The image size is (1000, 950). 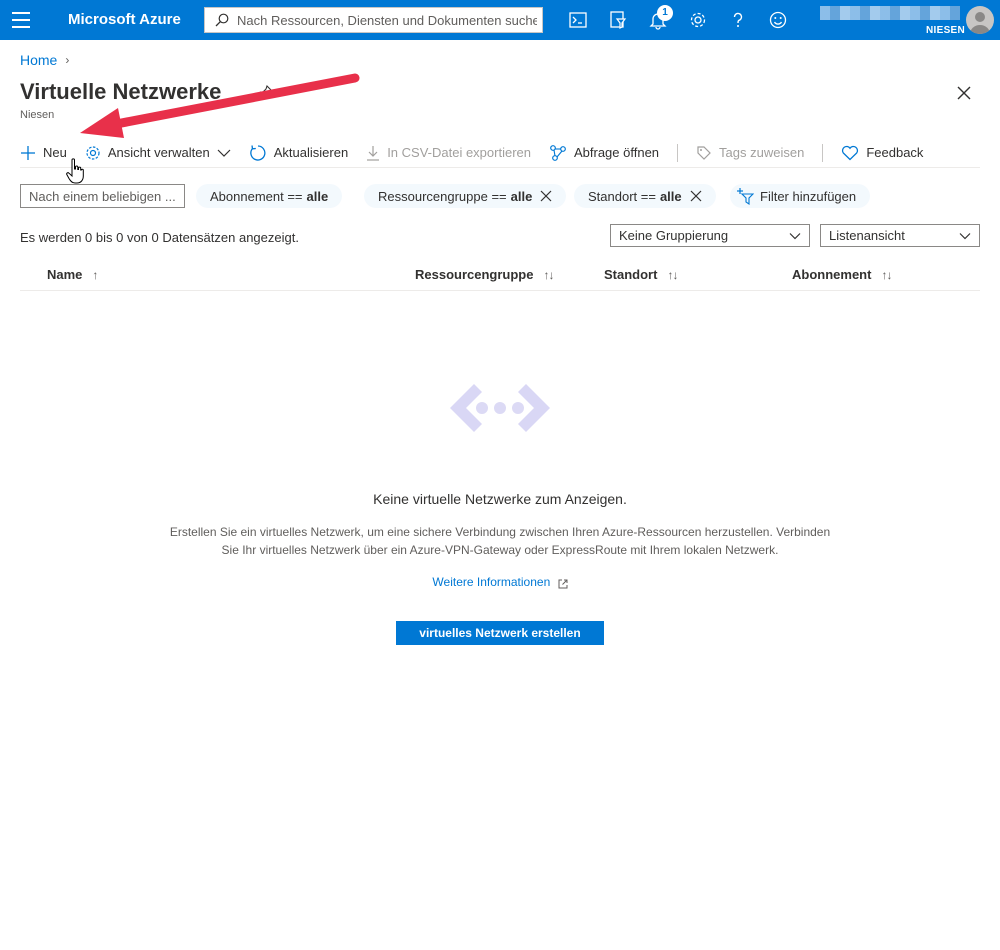 What do you see at coordinates (808, 196) in the screenshot?
I see `add-filter-label: Filter hinzufügen` at bounding box center [808, 196].